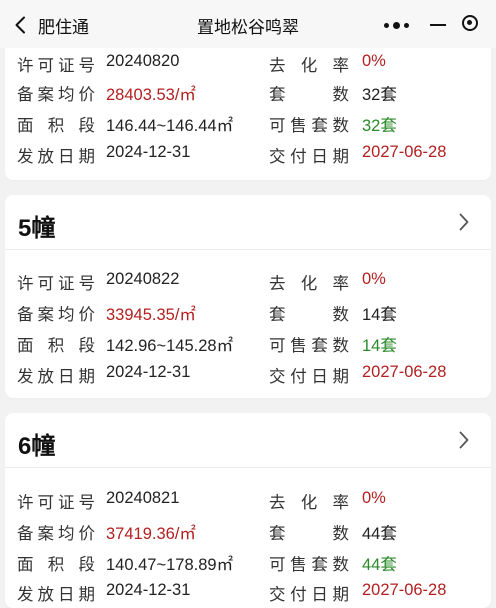  What do you see at coordinates (151, 315) in the screenshot?
I see `avg-price-value: 33945.35/㎡` at bounding box center [151, 315].